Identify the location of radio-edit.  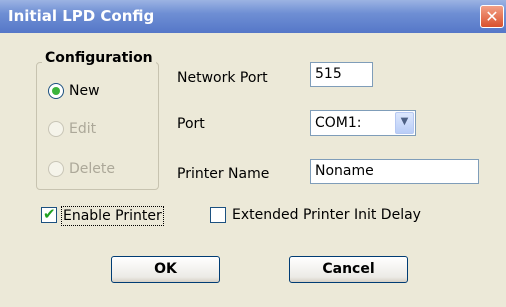
(56, 129).